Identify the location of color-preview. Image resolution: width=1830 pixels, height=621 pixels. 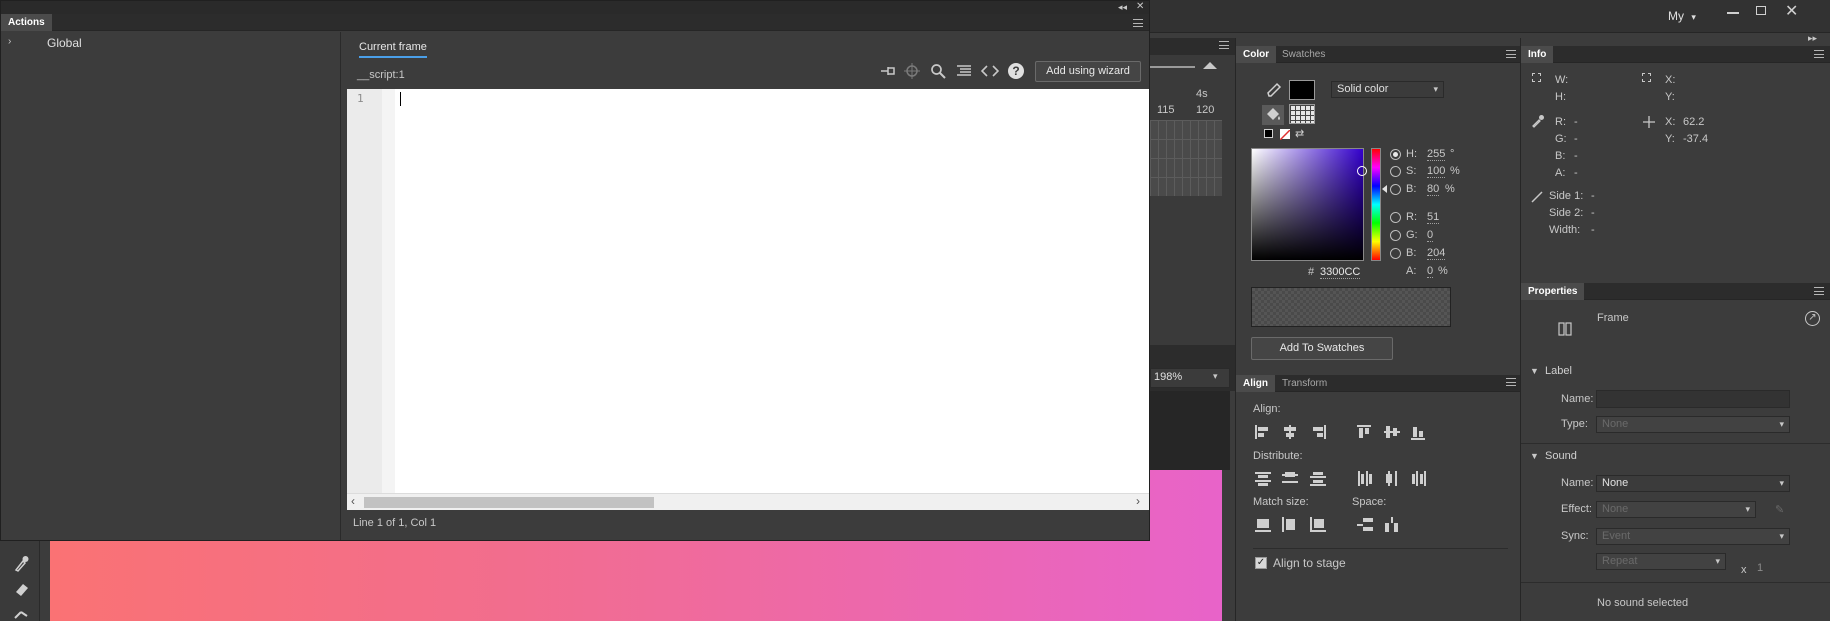
(1351, 307).